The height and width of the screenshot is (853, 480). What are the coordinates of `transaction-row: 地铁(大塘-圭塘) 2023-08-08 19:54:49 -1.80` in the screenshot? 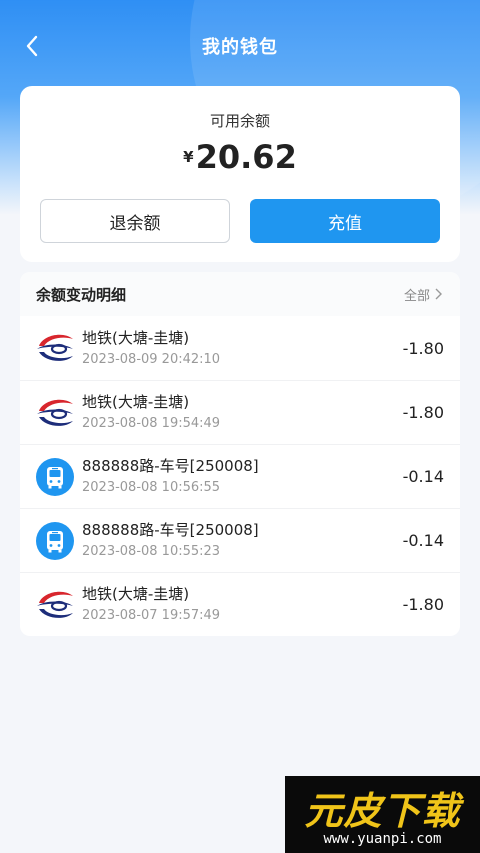 It's located at (240, 412).